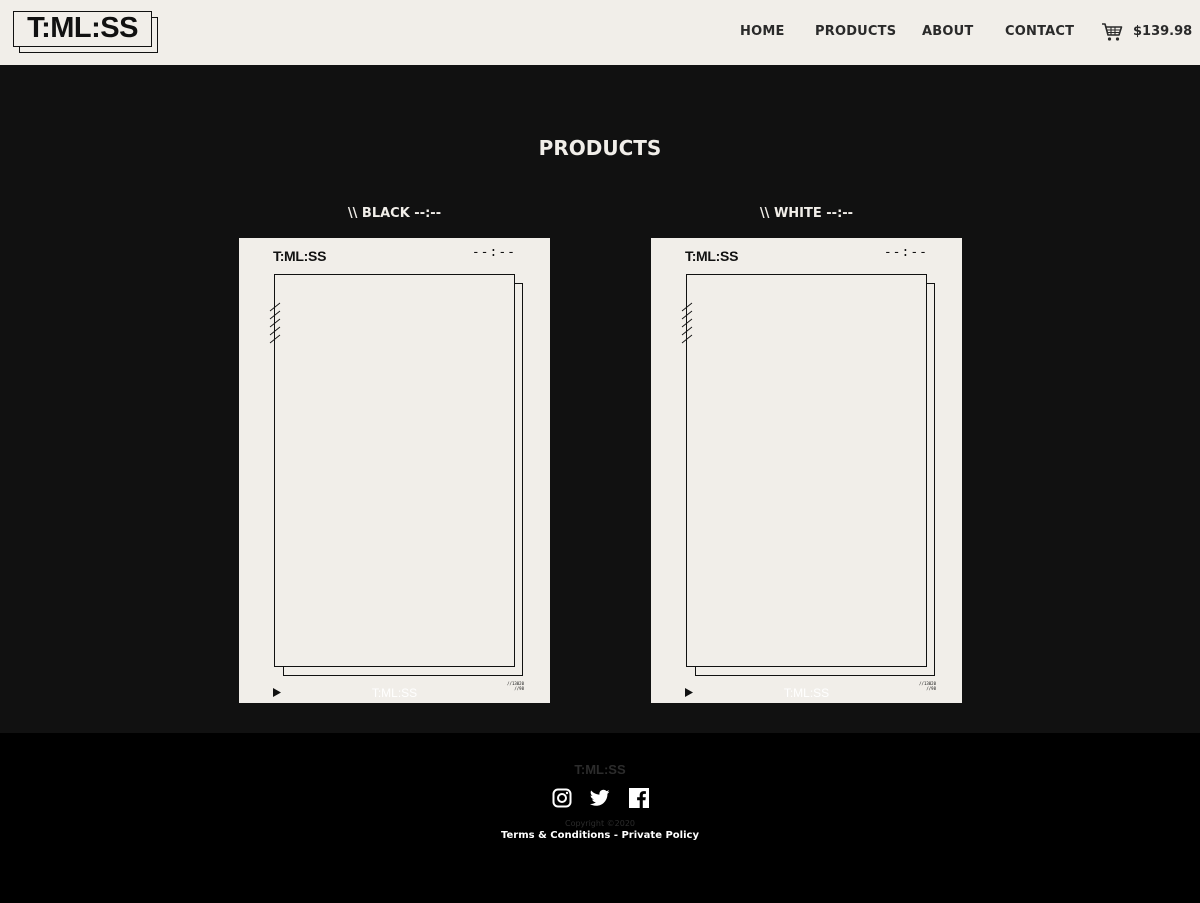 This screenshot has width=1200, height=903. Describe the element at coordinates (394, 213) in the screenshot. I see `product-label-black: \\ BLACK --:--` at that location.